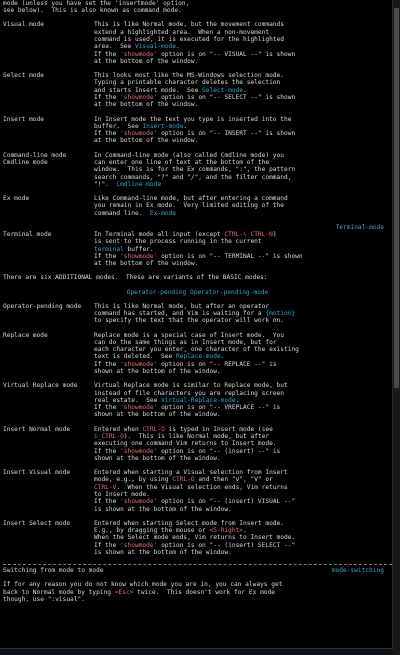 This screenshot has height=655, width=400. I want to click on status-line, so click(196, 651).